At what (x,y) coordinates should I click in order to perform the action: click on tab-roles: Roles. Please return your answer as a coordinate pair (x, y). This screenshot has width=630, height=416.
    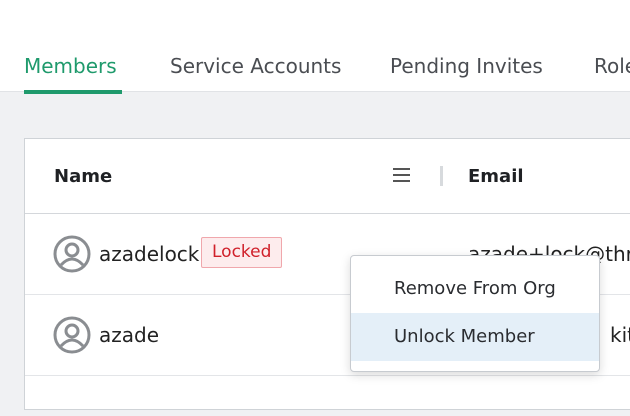
    Looking at the image, I should click on (612, 66).